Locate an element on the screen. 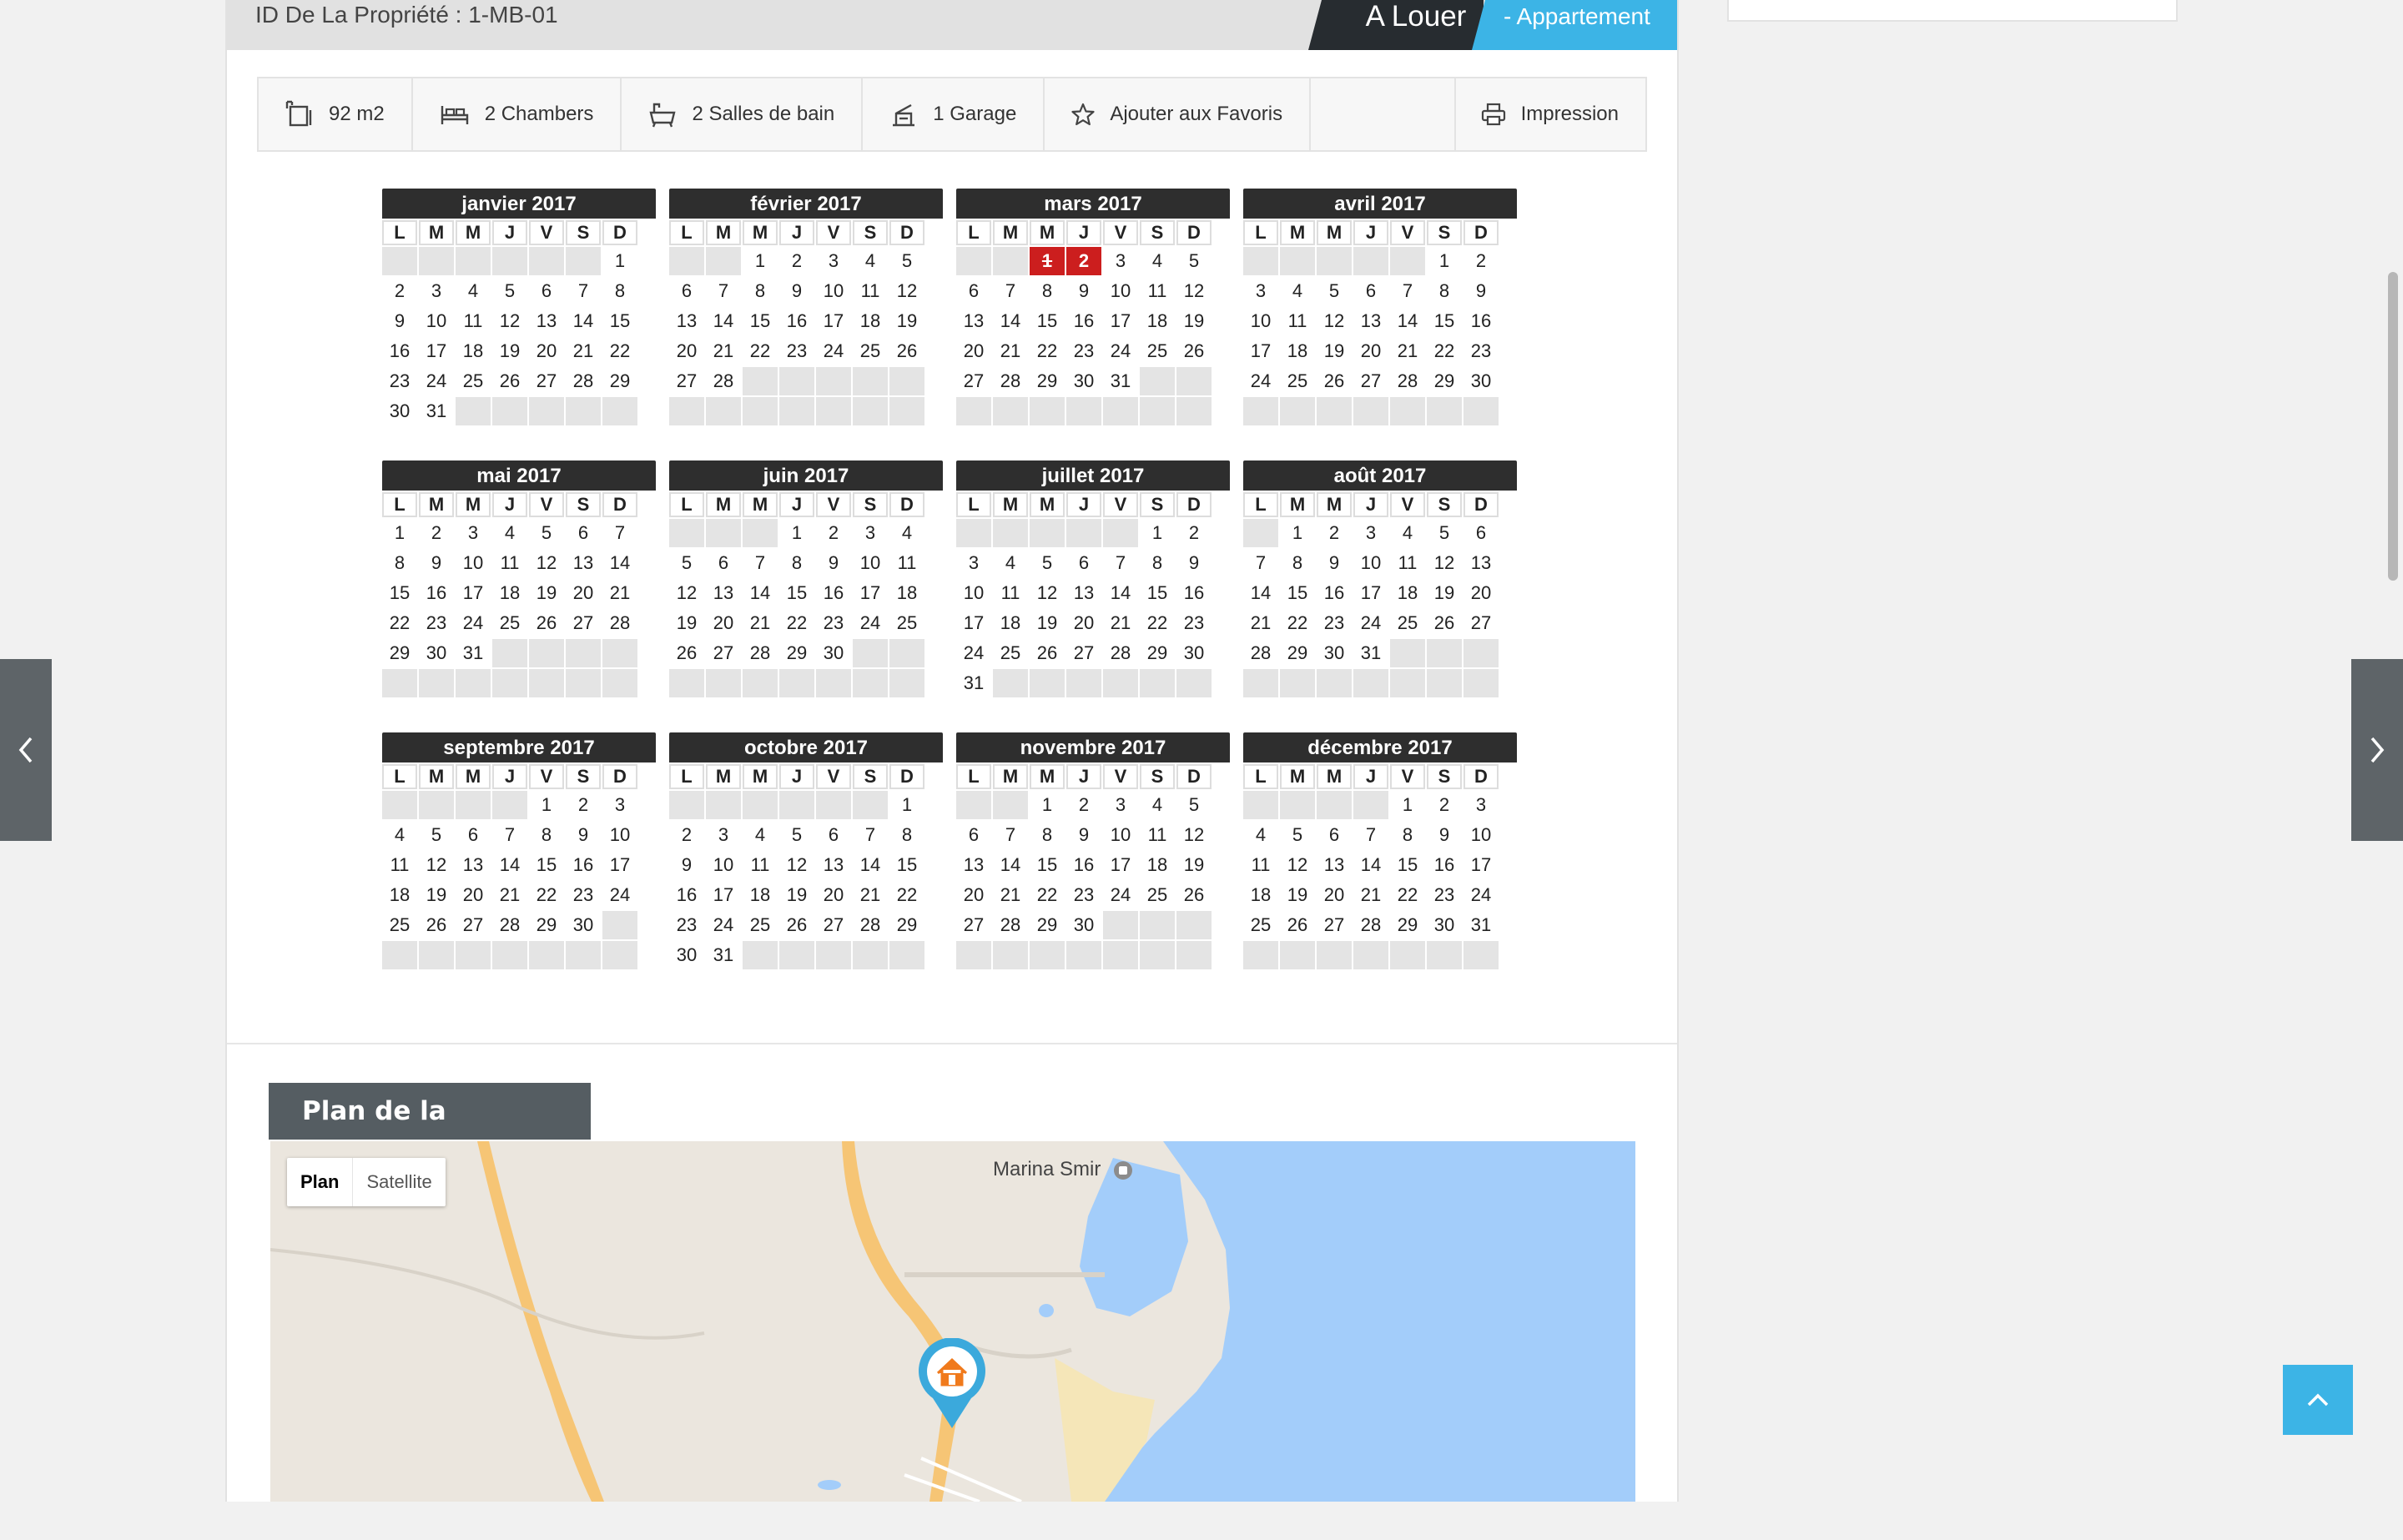 This screenshot has width=2403, height=1540. weekday-header: J is located at coordinates (510, 776).